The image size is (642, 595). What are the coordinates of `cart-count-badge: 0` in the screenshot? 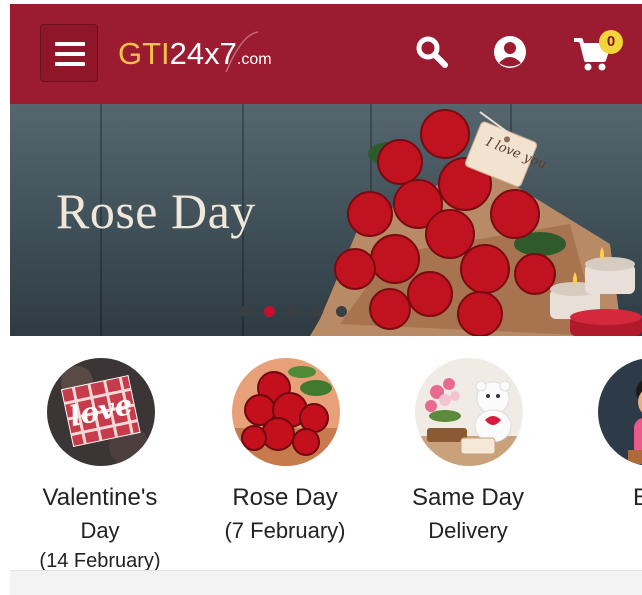 It's located at (611, 42).